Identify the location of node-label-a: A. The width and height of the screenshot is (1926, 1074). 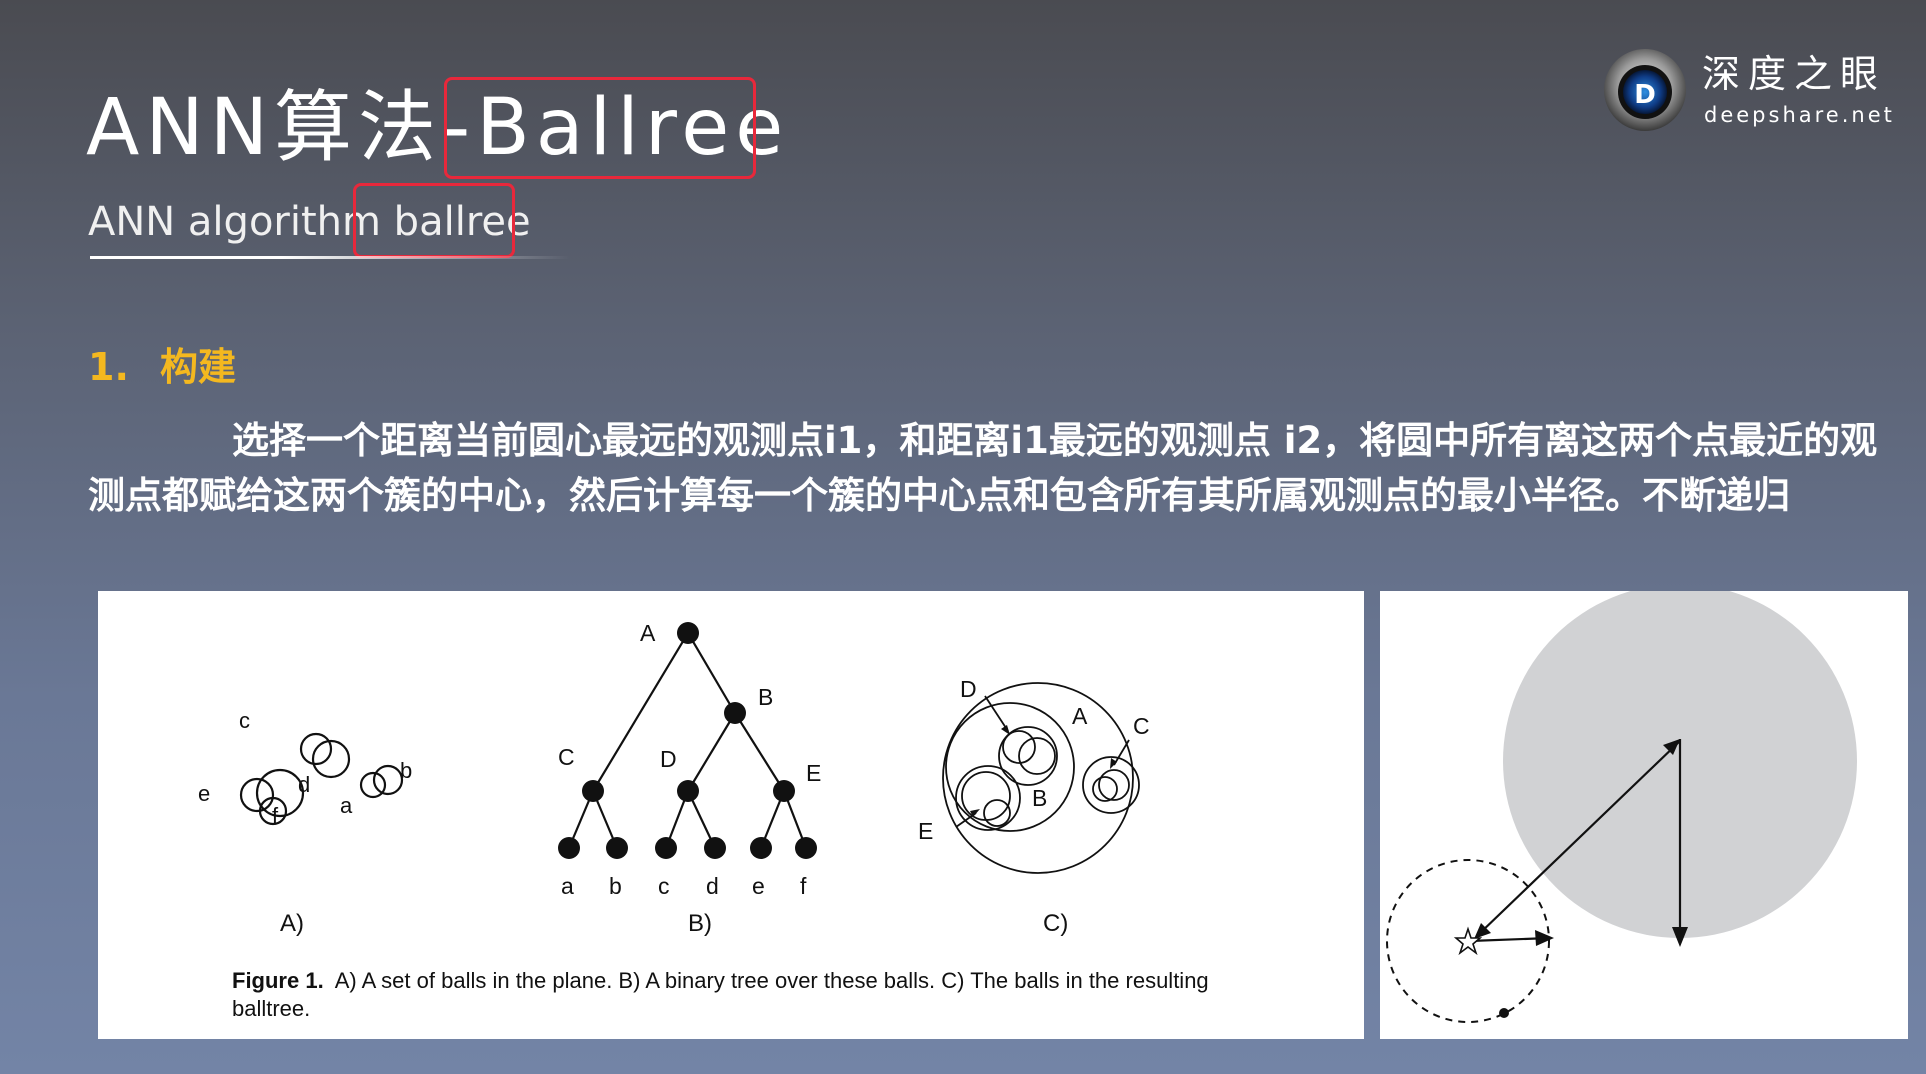
(648, 633).